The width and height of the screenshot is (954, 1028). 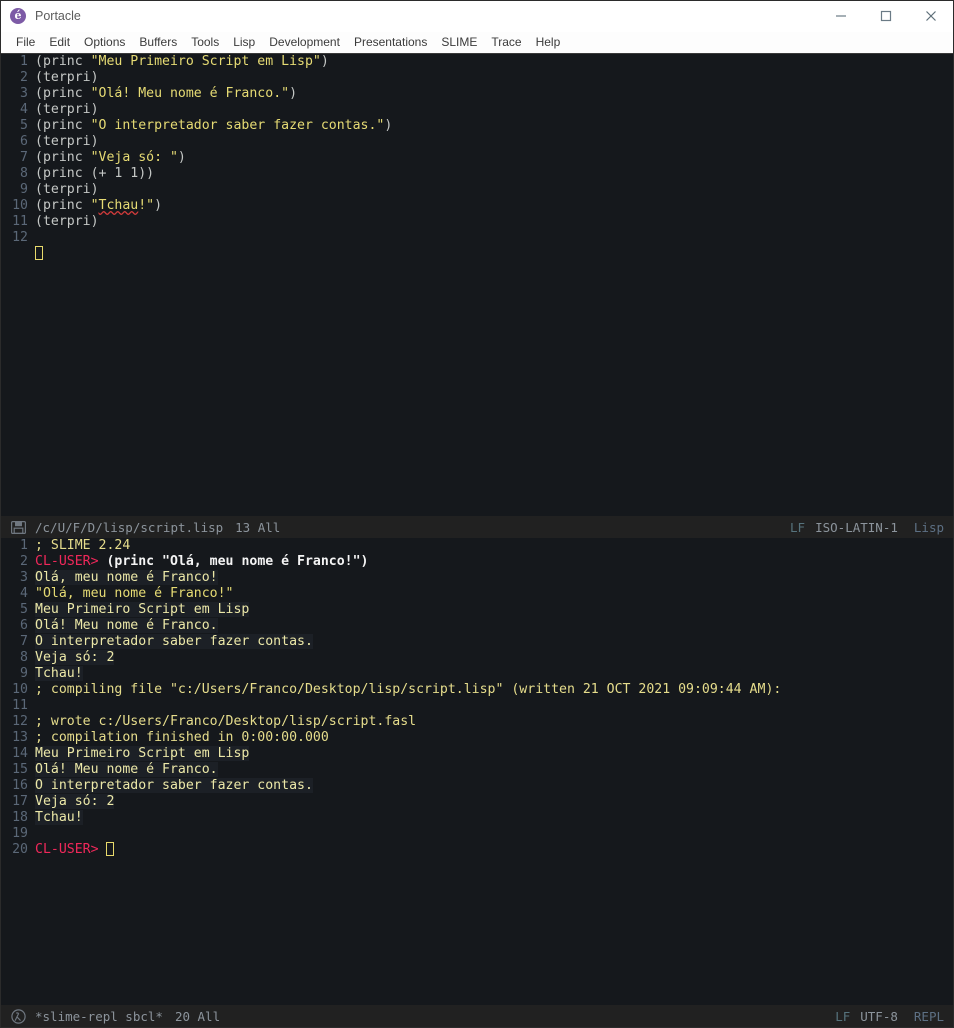 I want to click on line-text, so click(x=39, y=254).